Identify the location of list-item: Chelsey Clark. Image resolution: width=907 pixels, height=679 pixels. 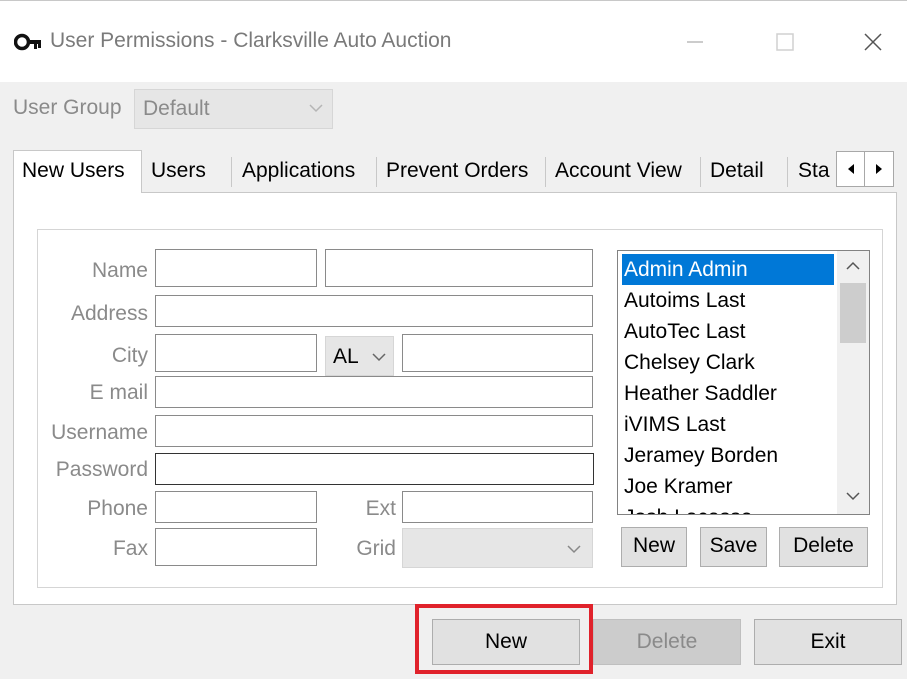
(728, 362).